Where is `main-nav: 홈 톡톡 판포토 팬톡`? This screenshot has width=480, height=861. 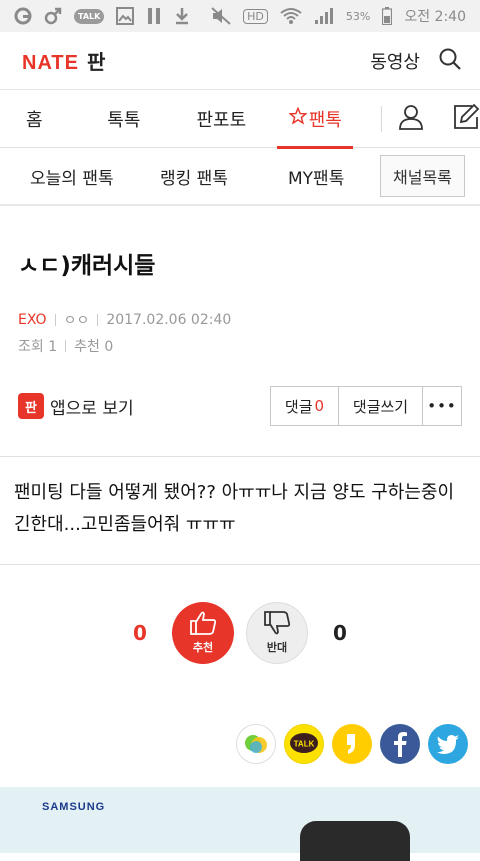 main-nav: 홈 톡톡 판포토 팬톡 is located at coordinates (240, 119).